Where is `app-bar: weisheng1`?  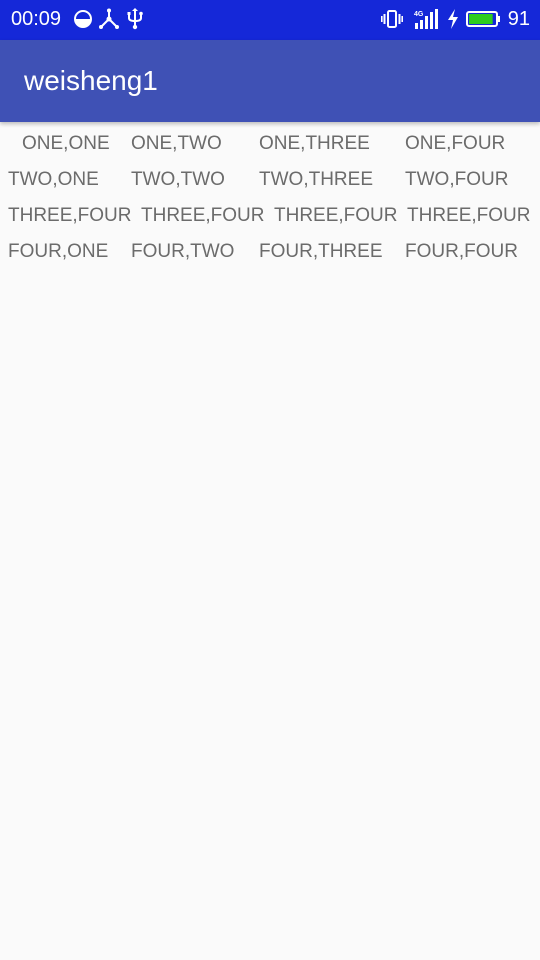 app-bar: weisheng1 is located at coordinates (270, 81).